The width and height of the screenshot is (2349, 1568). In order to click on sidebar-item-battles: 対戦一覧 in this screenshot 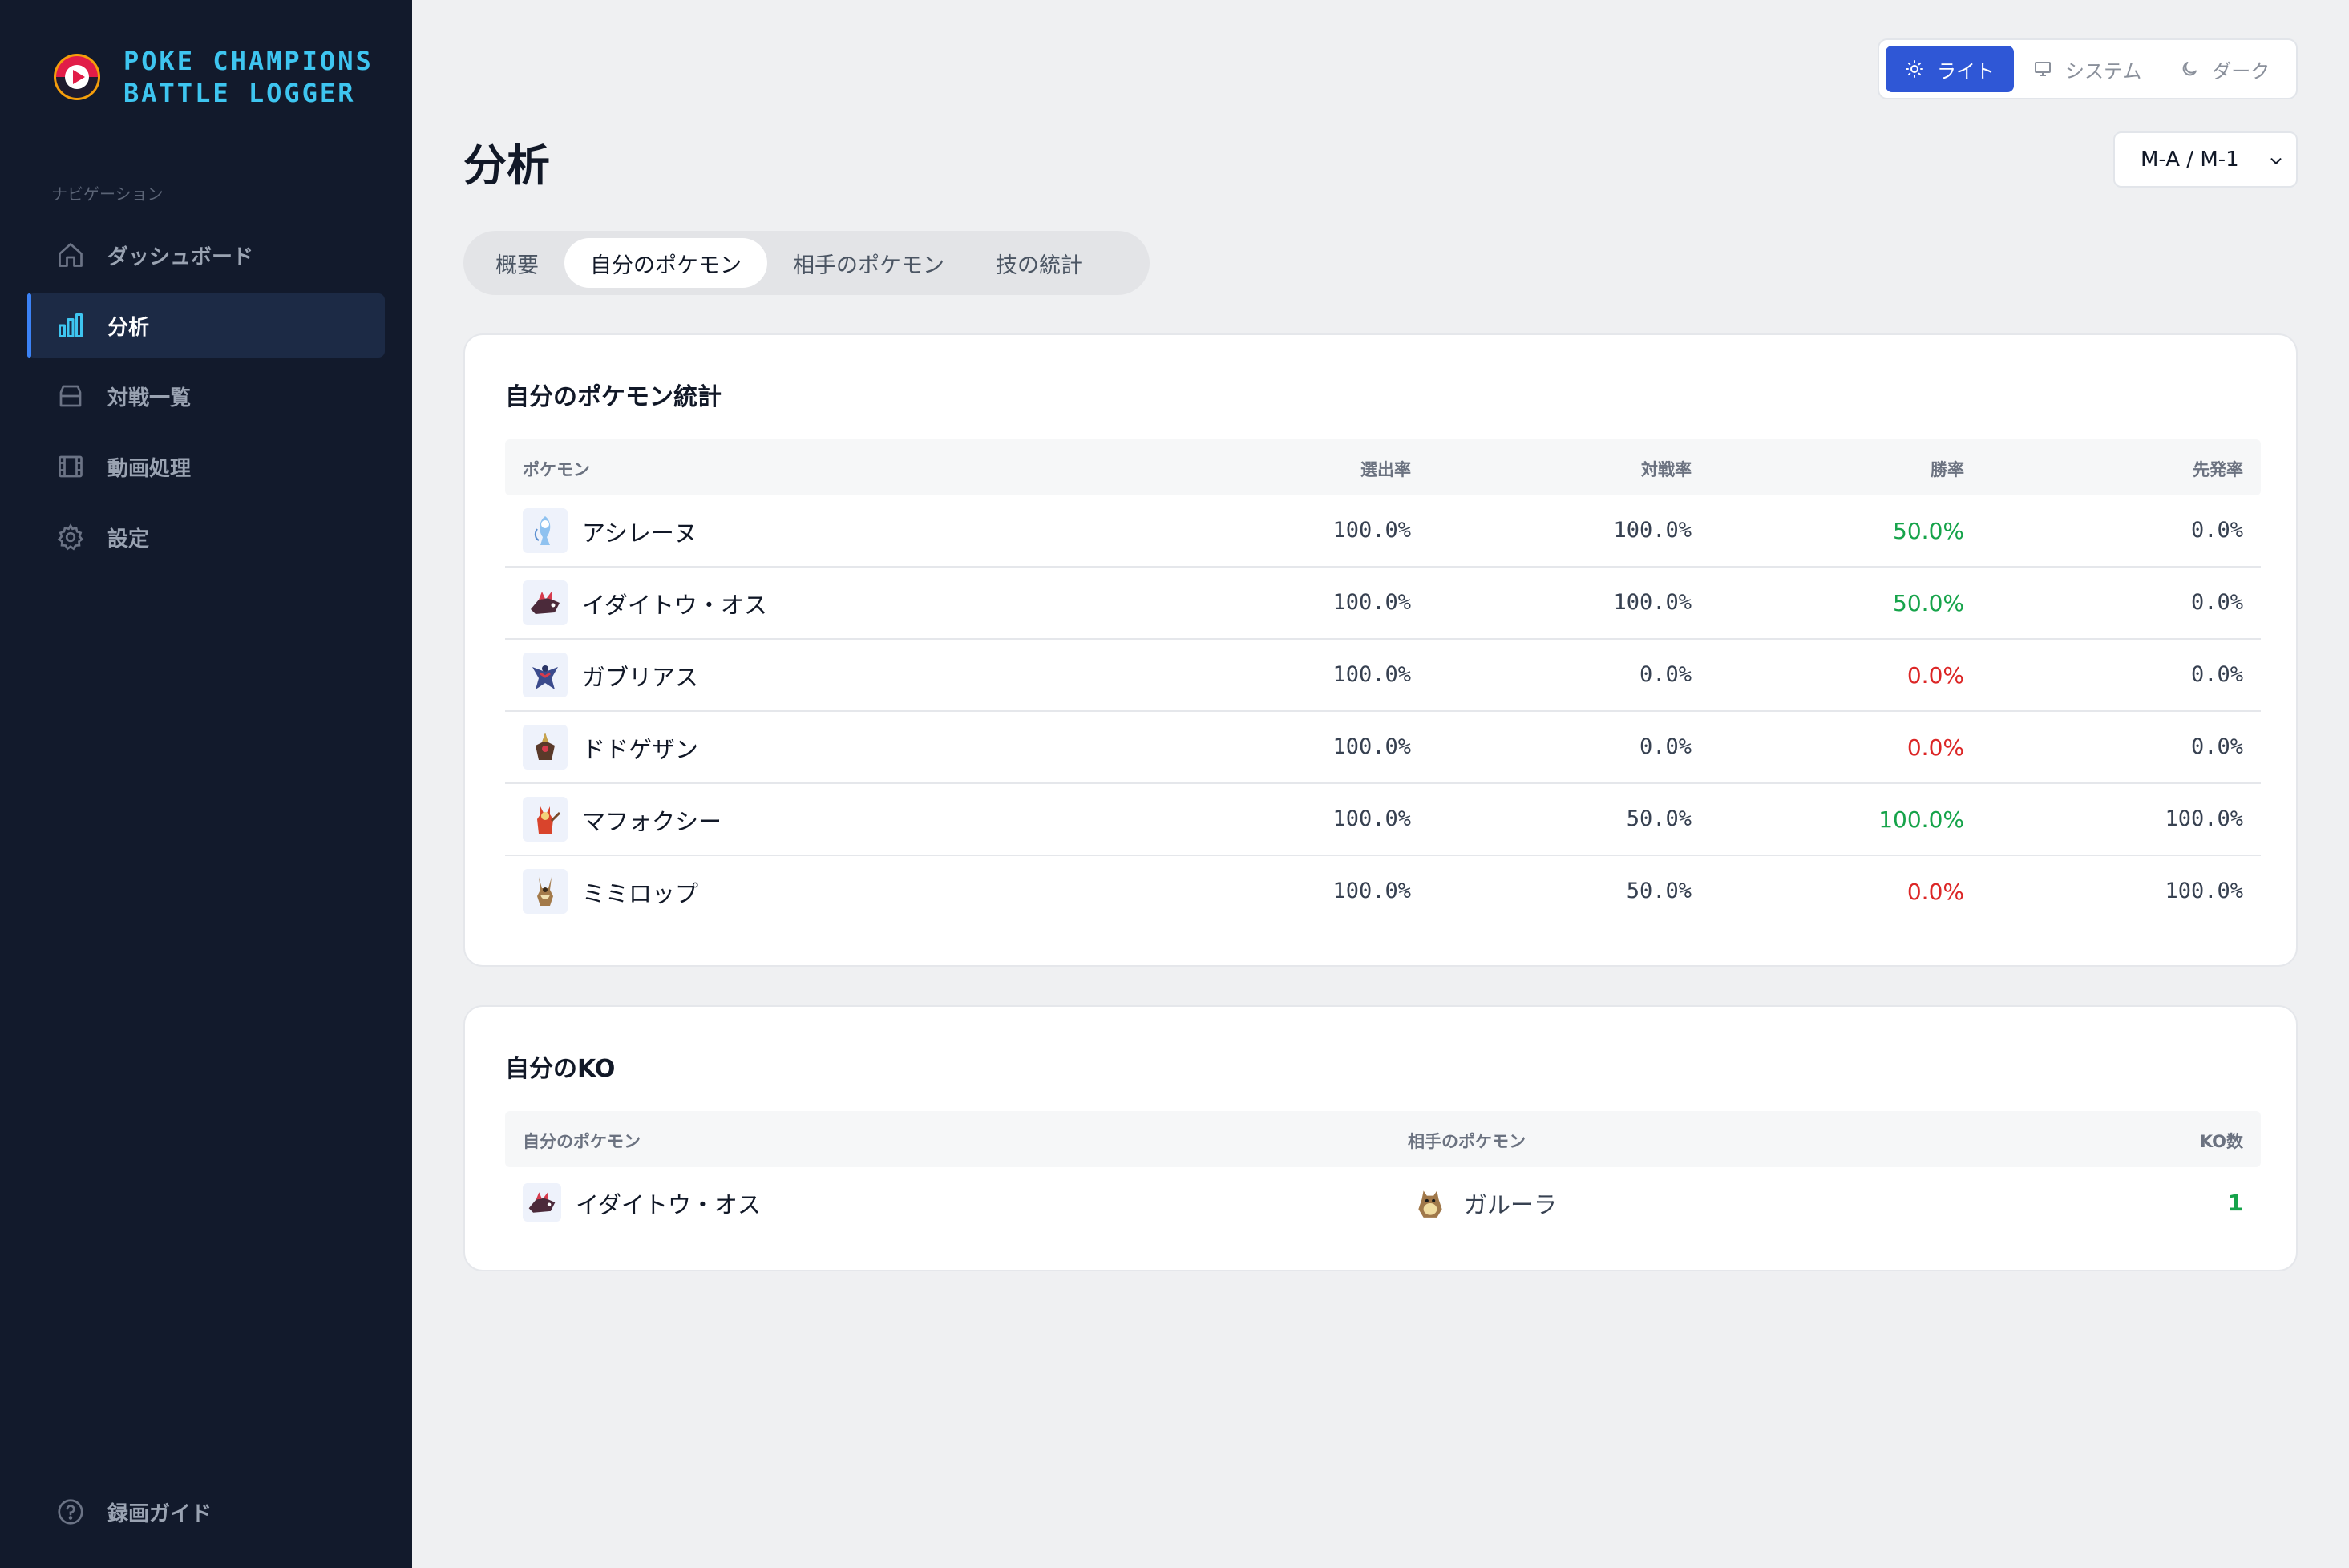, I will do `click(206, 396)`.